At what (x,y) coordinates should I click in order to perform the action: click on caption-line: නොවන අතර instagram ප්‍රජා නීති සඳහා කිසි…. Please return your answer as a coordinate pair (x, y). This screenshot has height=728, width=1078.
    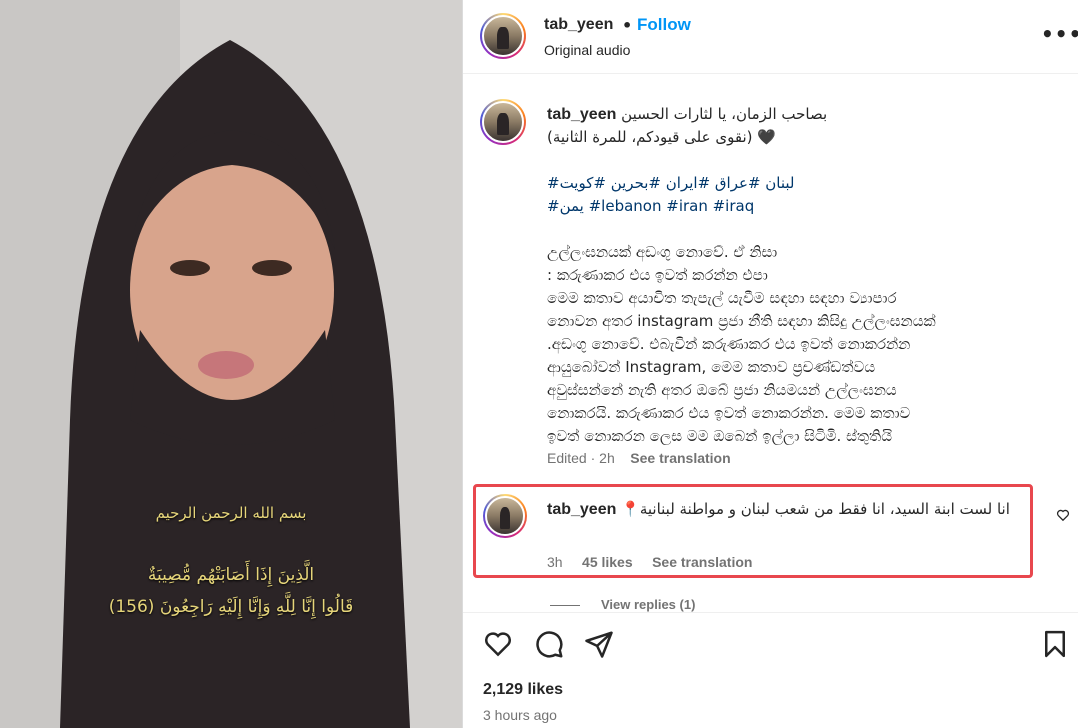
    Looking at the image, I should click on (741, 321).